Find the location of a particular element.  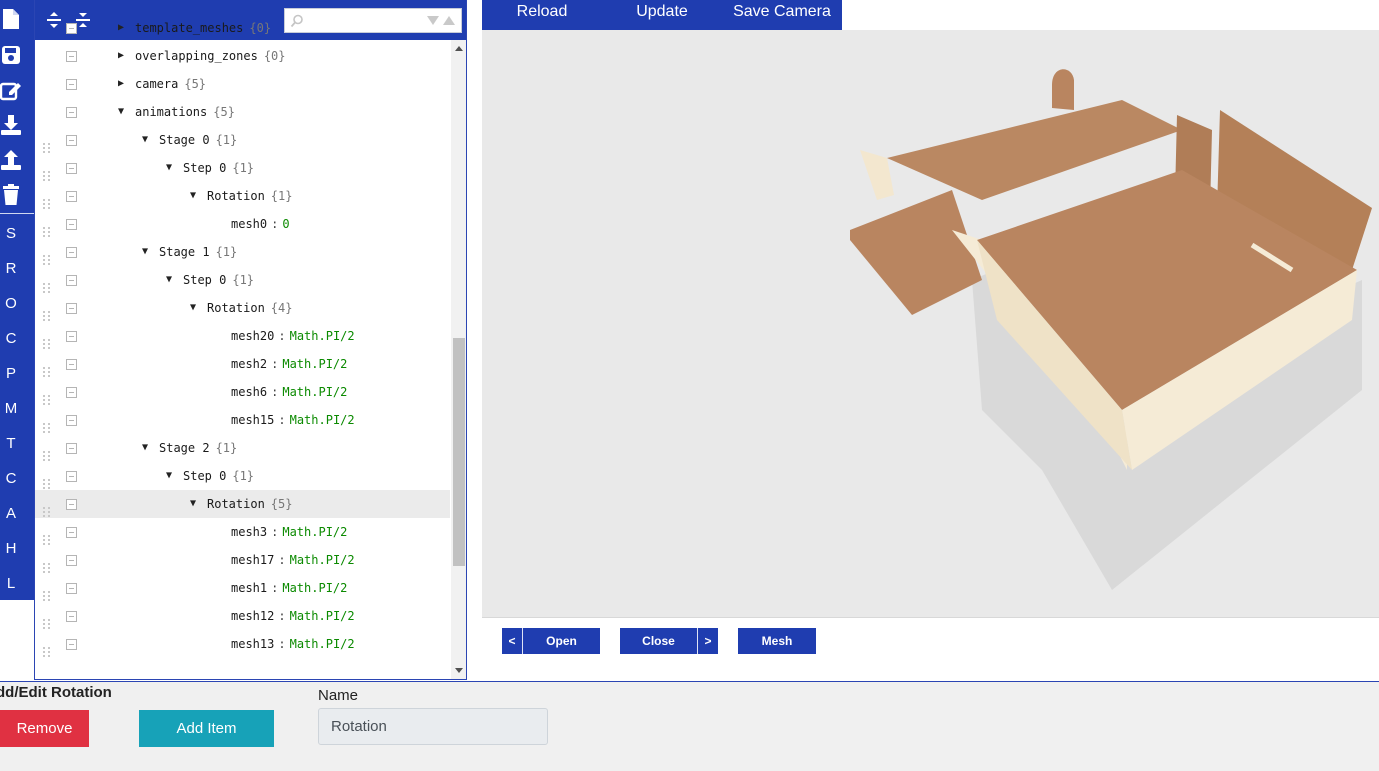

node-key: mesh1 is located at coordinates (249, 588).